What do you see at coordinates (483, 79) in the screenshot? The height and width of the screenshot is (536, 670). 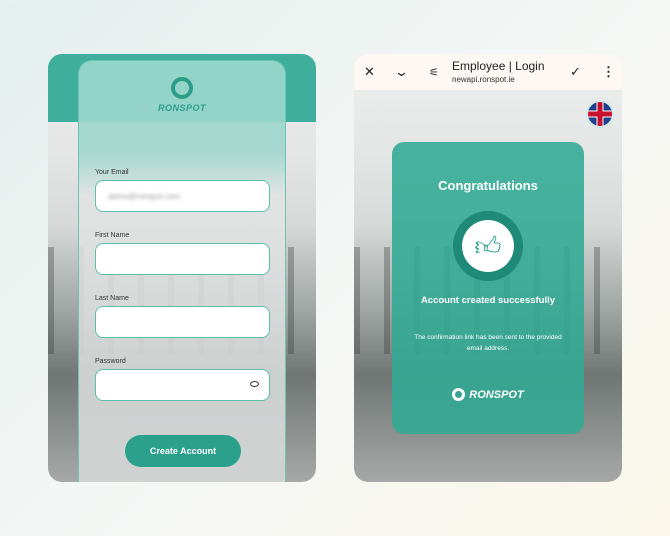 I see `page-url: newapi.ronspot.ie` at bounding box center [483, 79].